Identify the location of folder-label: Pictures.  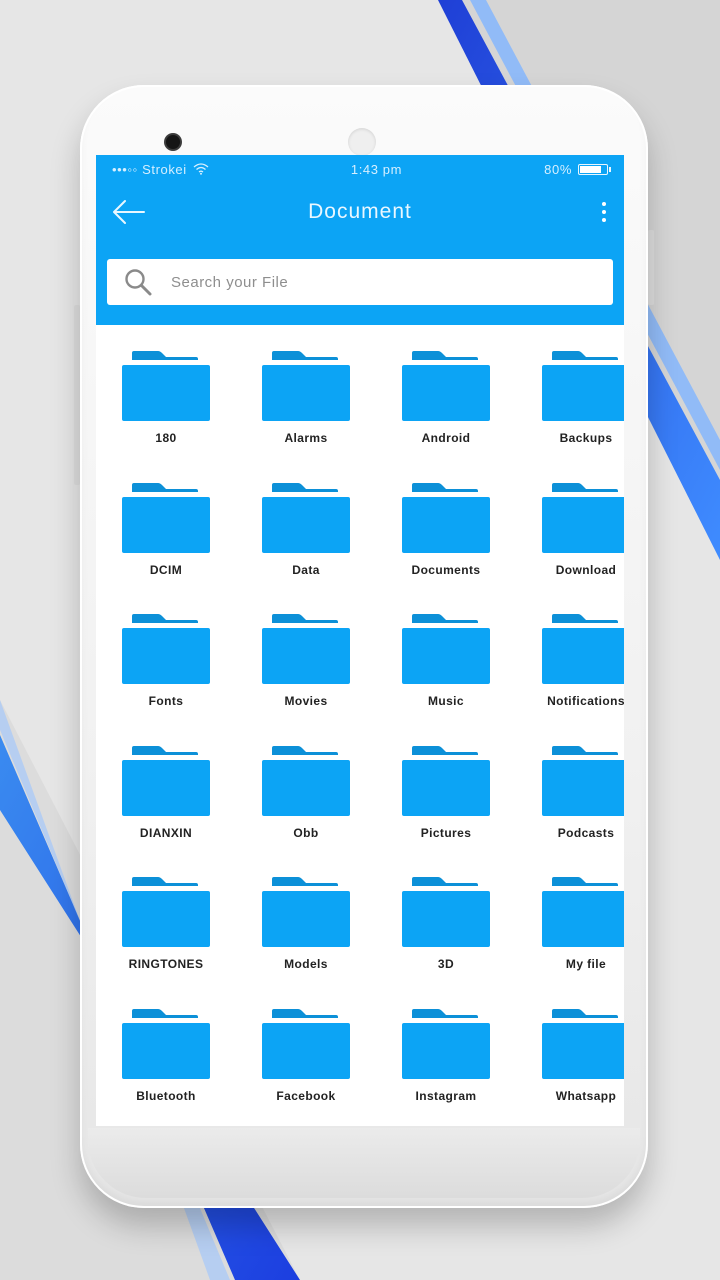
(446, 832).